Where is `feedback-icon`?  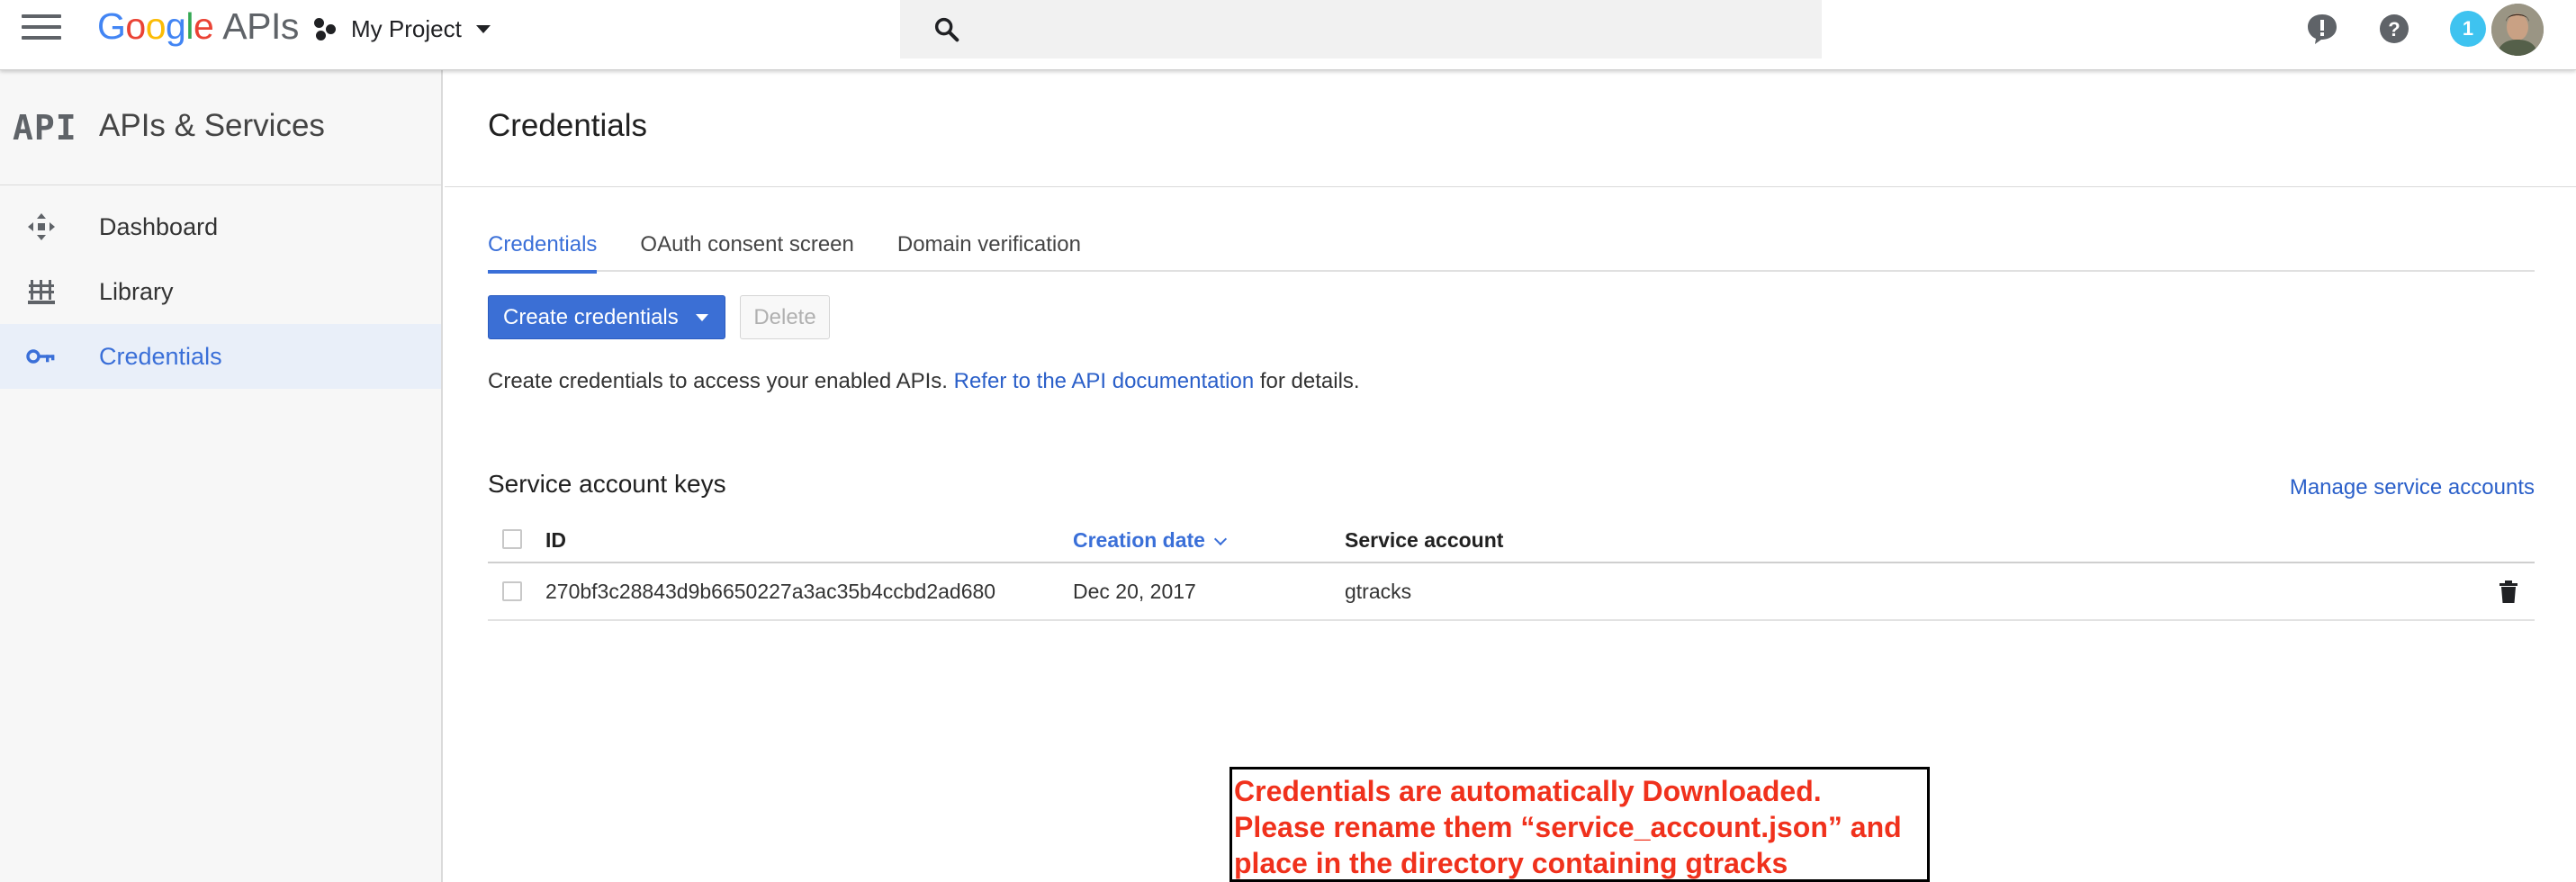 feedback-icon is located at coordinates (2322, 29).